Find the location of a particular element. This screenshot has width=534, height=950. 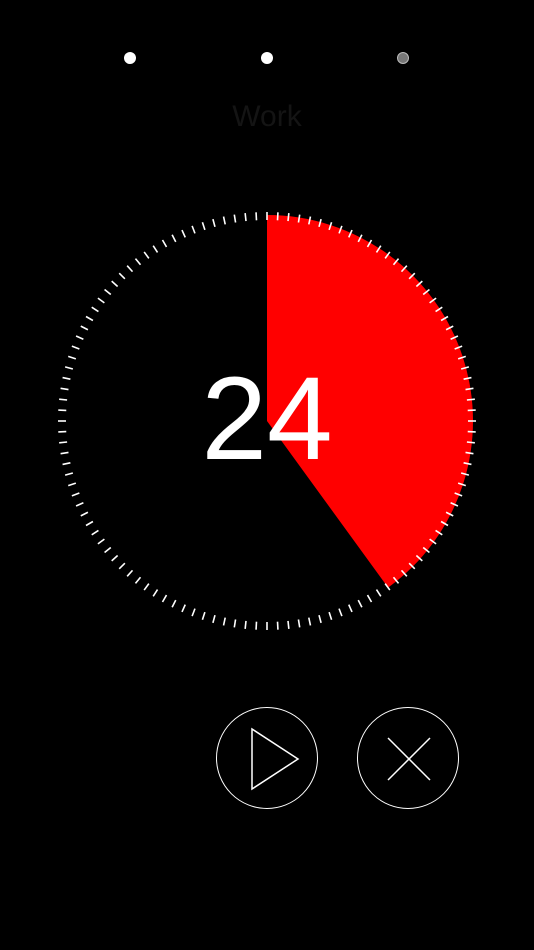

mode-title: Work is located at coordinates (267, 116).